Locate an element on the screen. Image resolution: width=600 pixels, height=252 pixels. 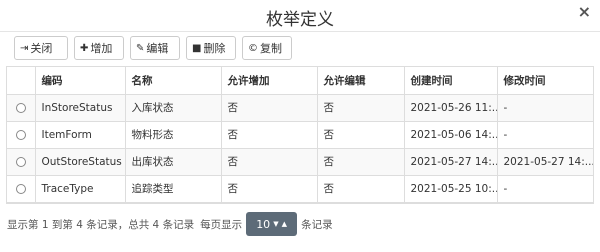
cell-code: InStoreStatus is located at coordinates (80, 108).